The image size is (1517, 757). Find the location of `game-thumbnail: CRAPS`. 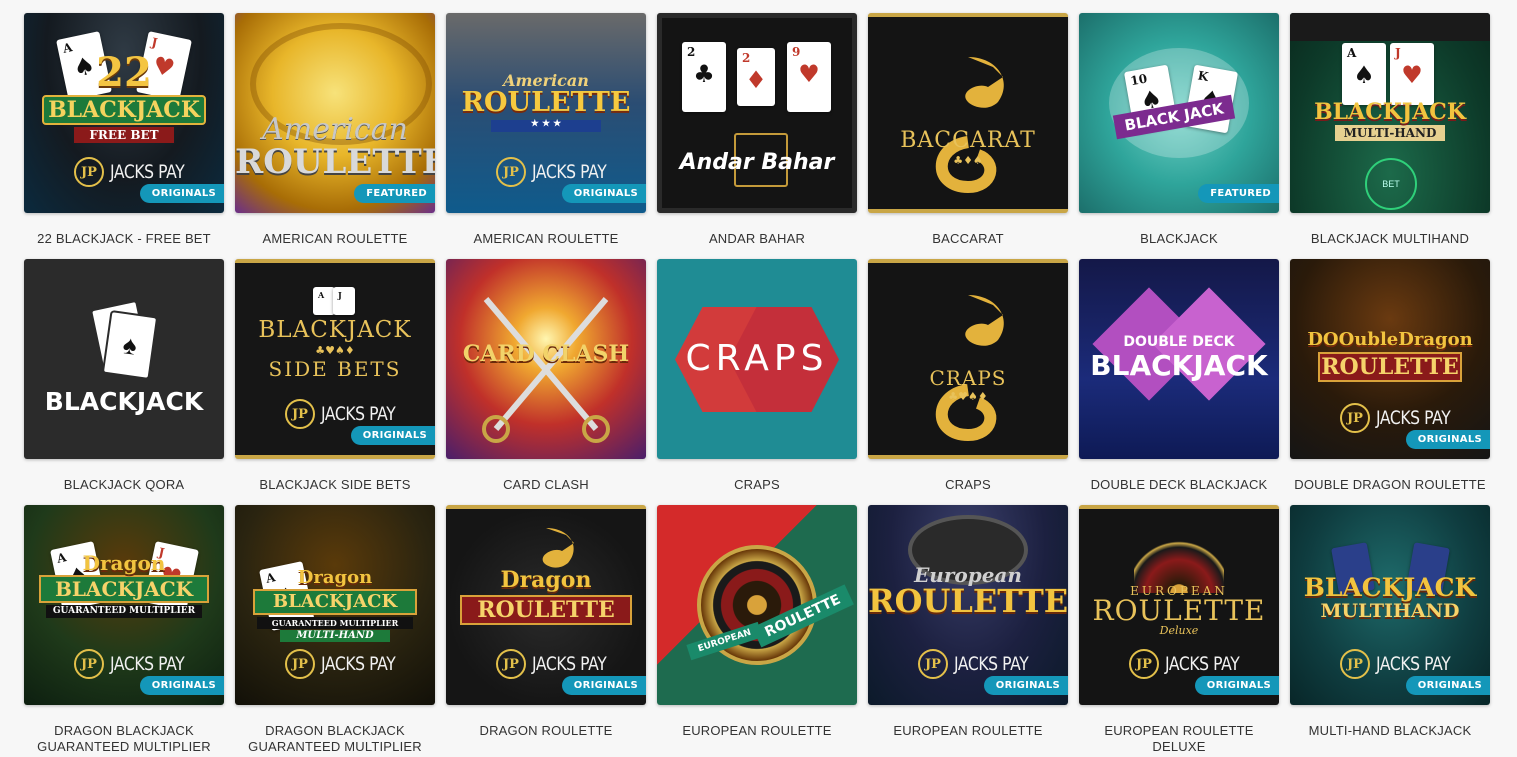

game-thumbnail: CRAPS is located at coordinates (757, 359).